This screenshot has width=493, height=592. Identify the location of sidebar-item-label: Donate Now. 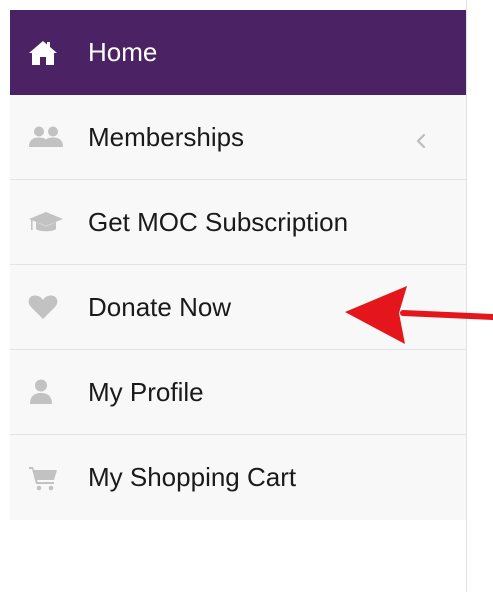
(160, 306).